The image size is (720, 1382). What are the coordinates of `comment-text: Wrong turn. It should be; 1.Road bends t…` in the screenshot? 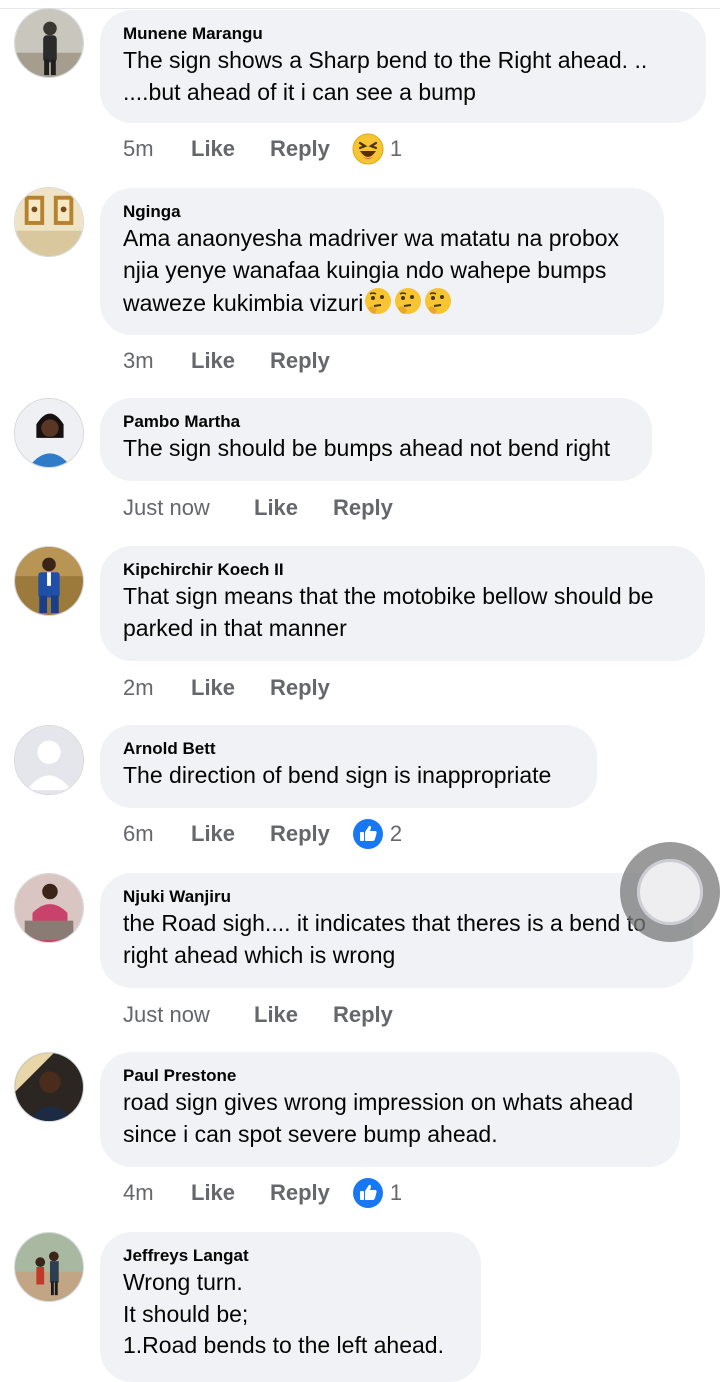 It's located at (283, 1313).